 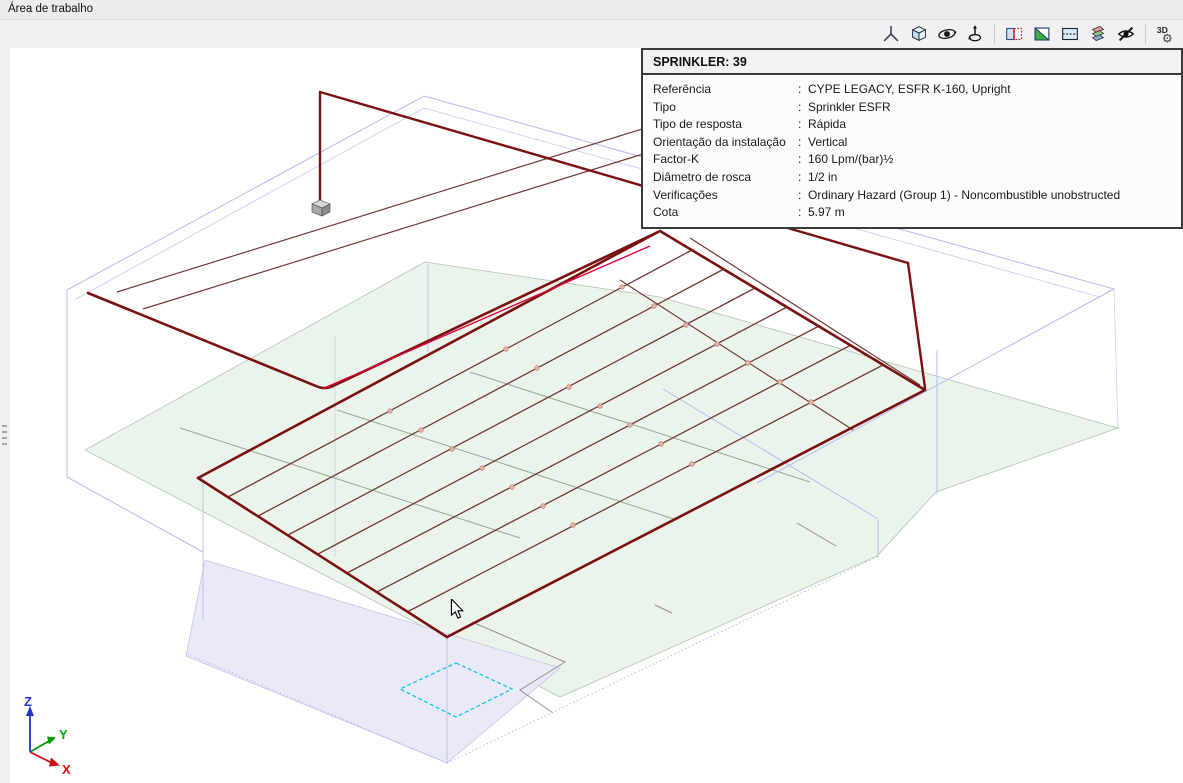 I want to click on section-diagonal-button, so click(x=1042, y=34).